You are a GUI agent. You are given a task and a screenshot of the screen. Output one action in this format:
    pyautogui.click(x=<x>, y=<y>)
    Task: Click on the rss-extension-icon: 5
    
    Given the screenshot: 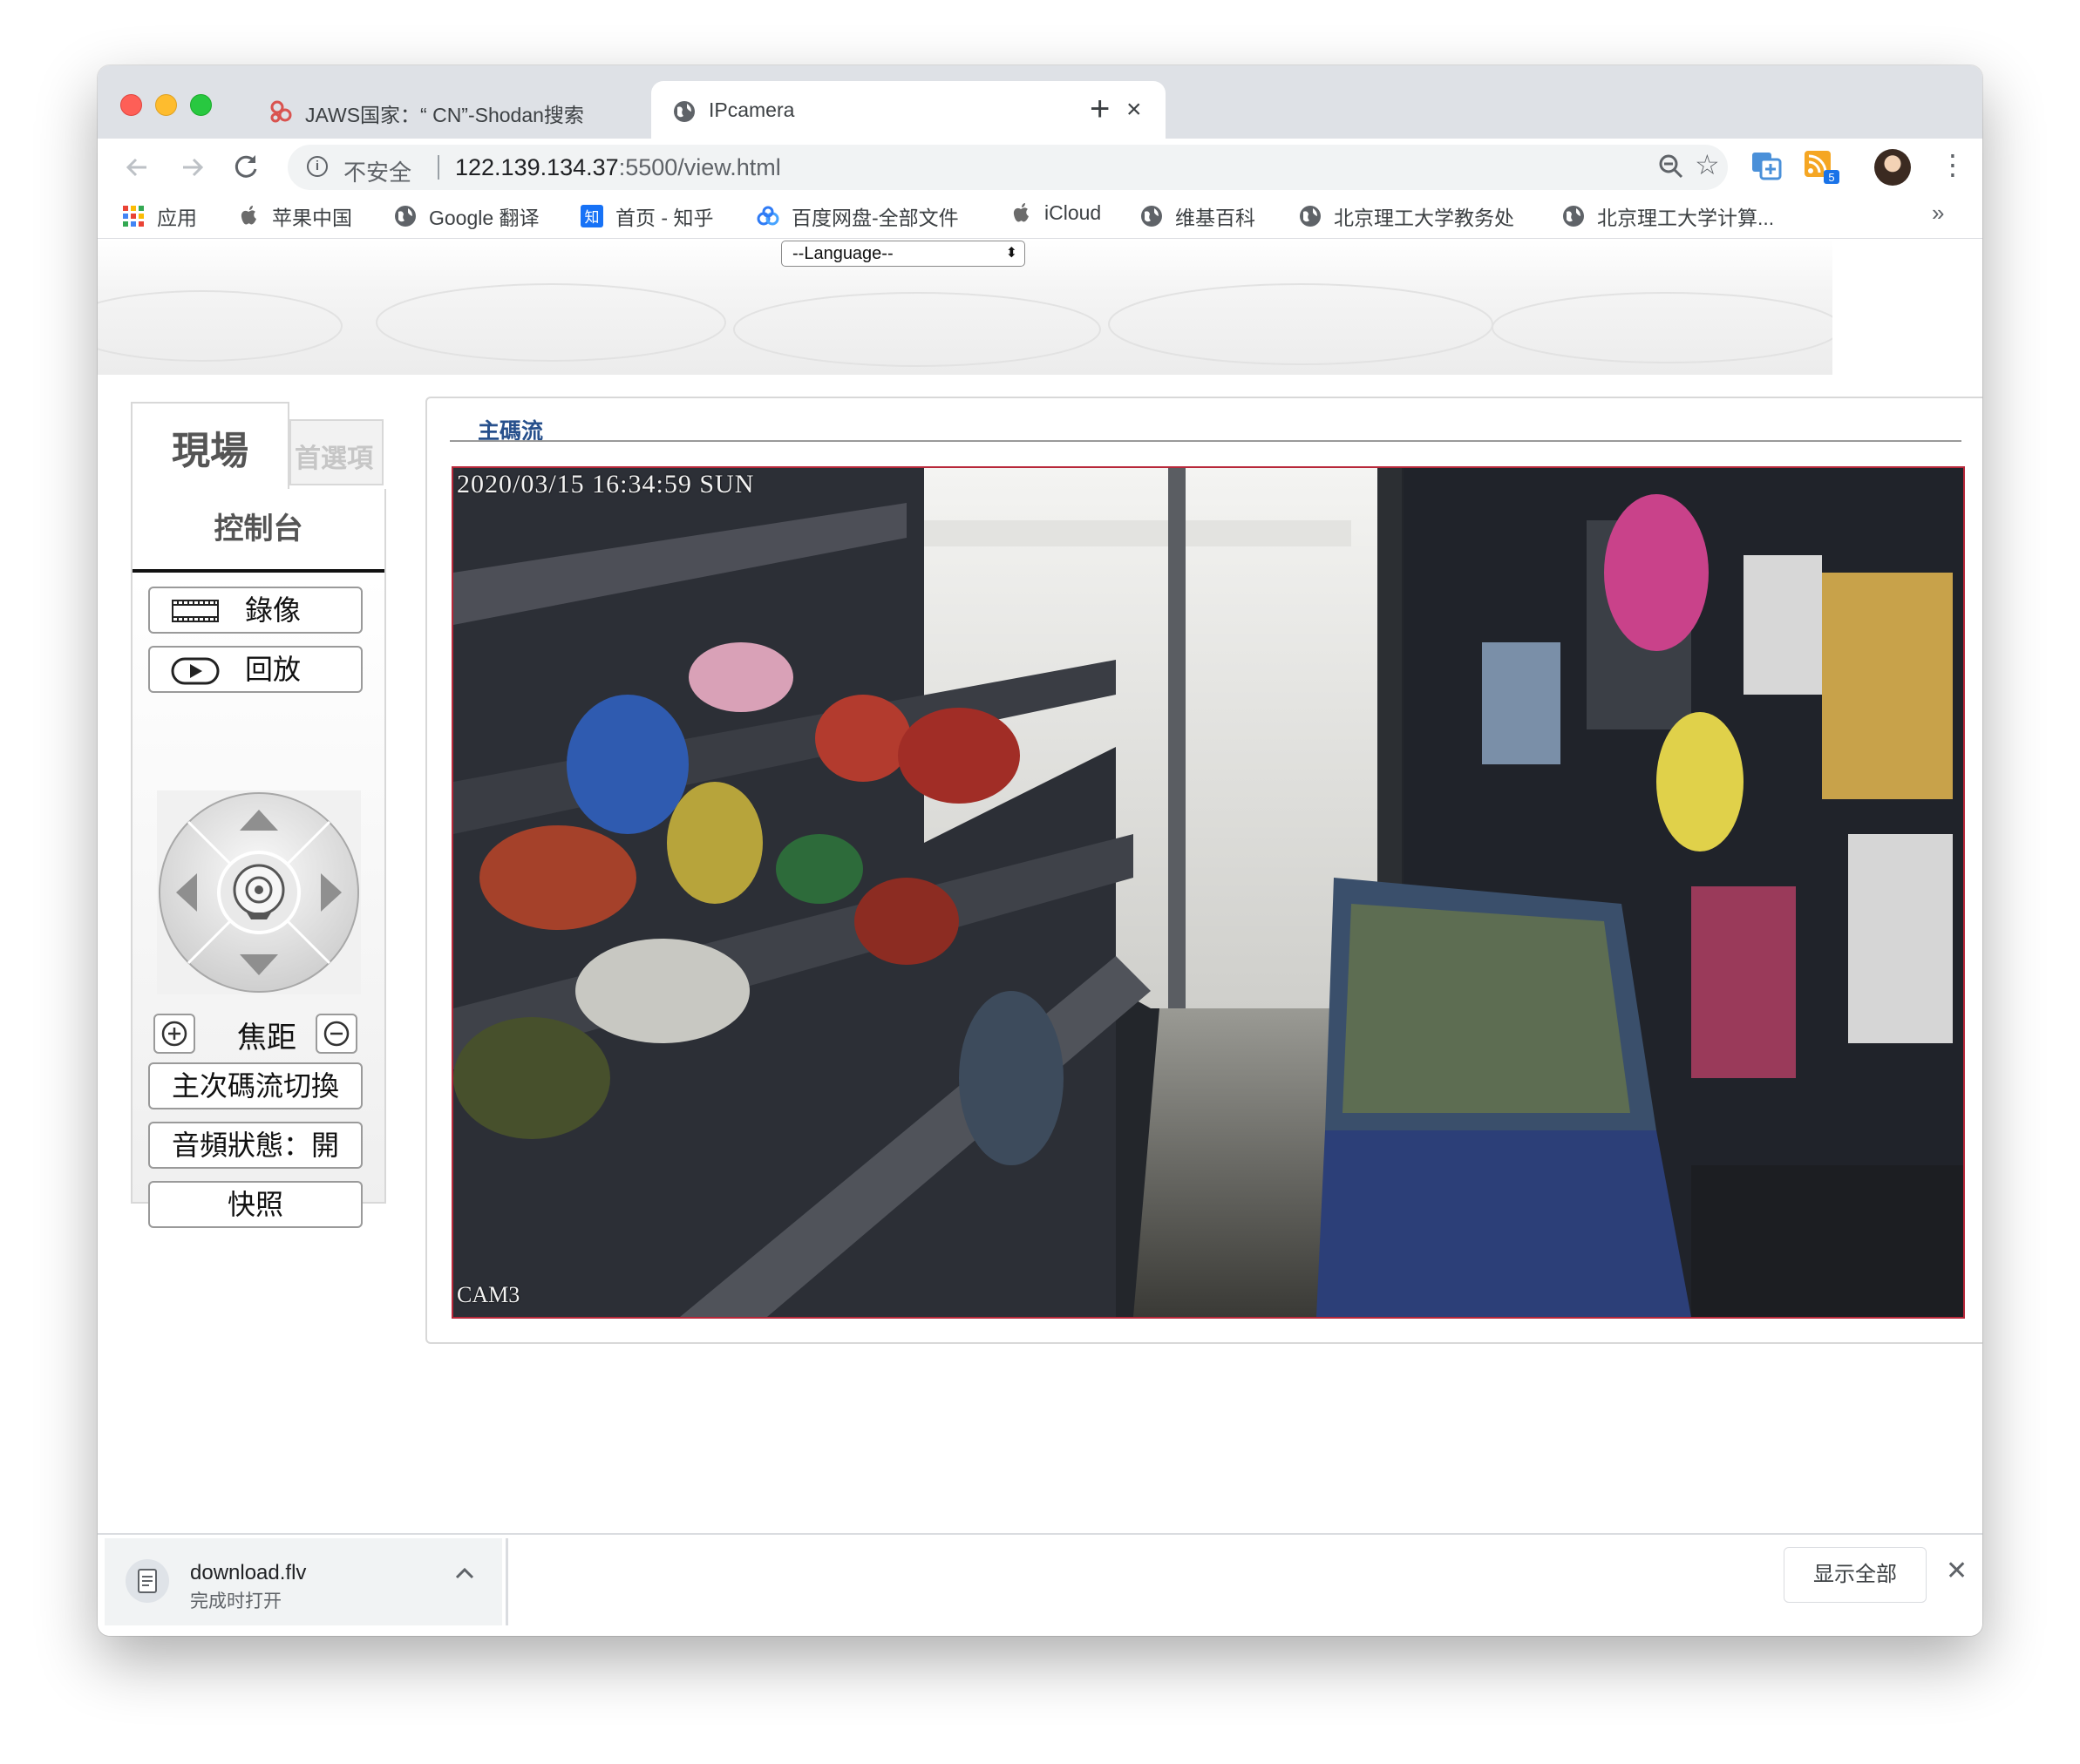 What is the action you would take?
    pyautogui.click(x=1824, y=166)
    